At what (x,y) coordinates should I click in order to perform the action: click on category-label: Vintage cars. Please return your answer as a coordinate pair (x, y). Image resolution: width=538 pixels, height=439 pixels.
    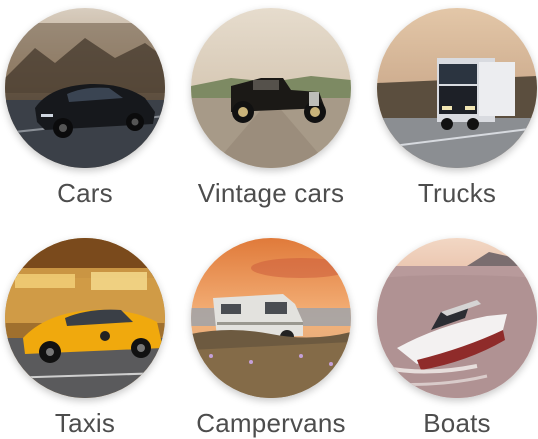
    Looking at the image, I should click on (271, 193).